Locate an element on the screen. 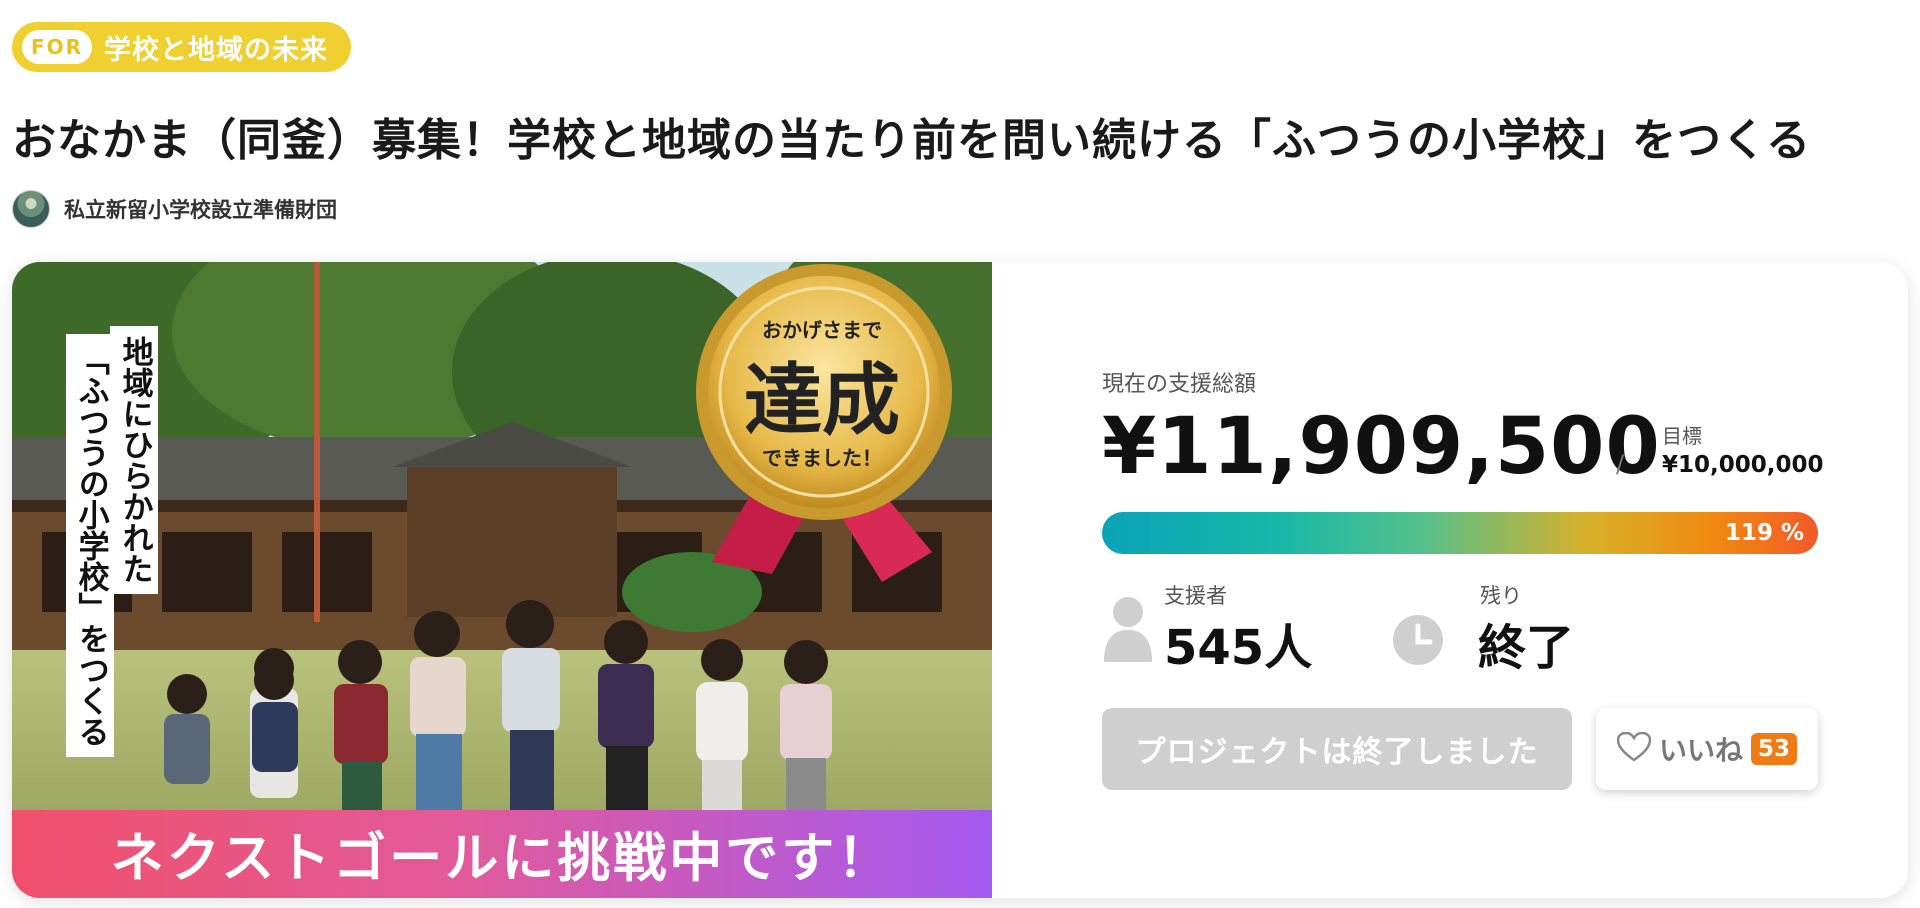  heart-icon is located at coordinates (1634, 748).